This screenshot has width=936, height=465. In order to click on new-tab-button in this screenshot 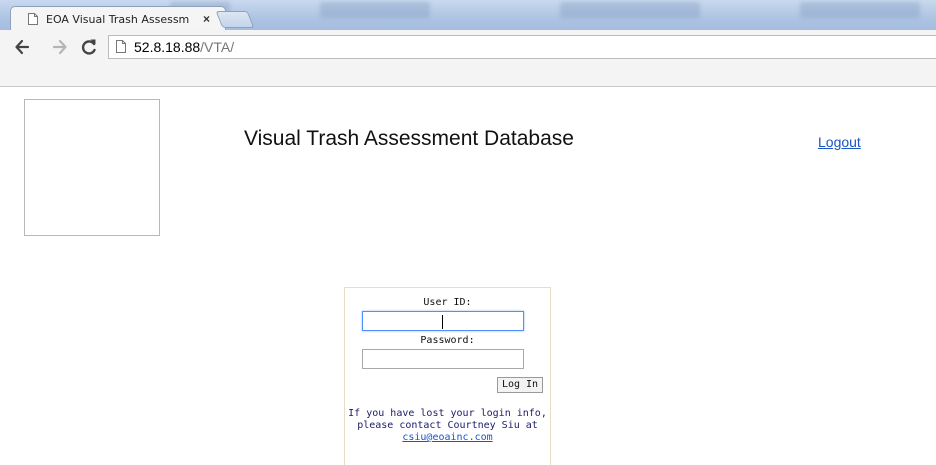, I will do `click(235, 19)`.